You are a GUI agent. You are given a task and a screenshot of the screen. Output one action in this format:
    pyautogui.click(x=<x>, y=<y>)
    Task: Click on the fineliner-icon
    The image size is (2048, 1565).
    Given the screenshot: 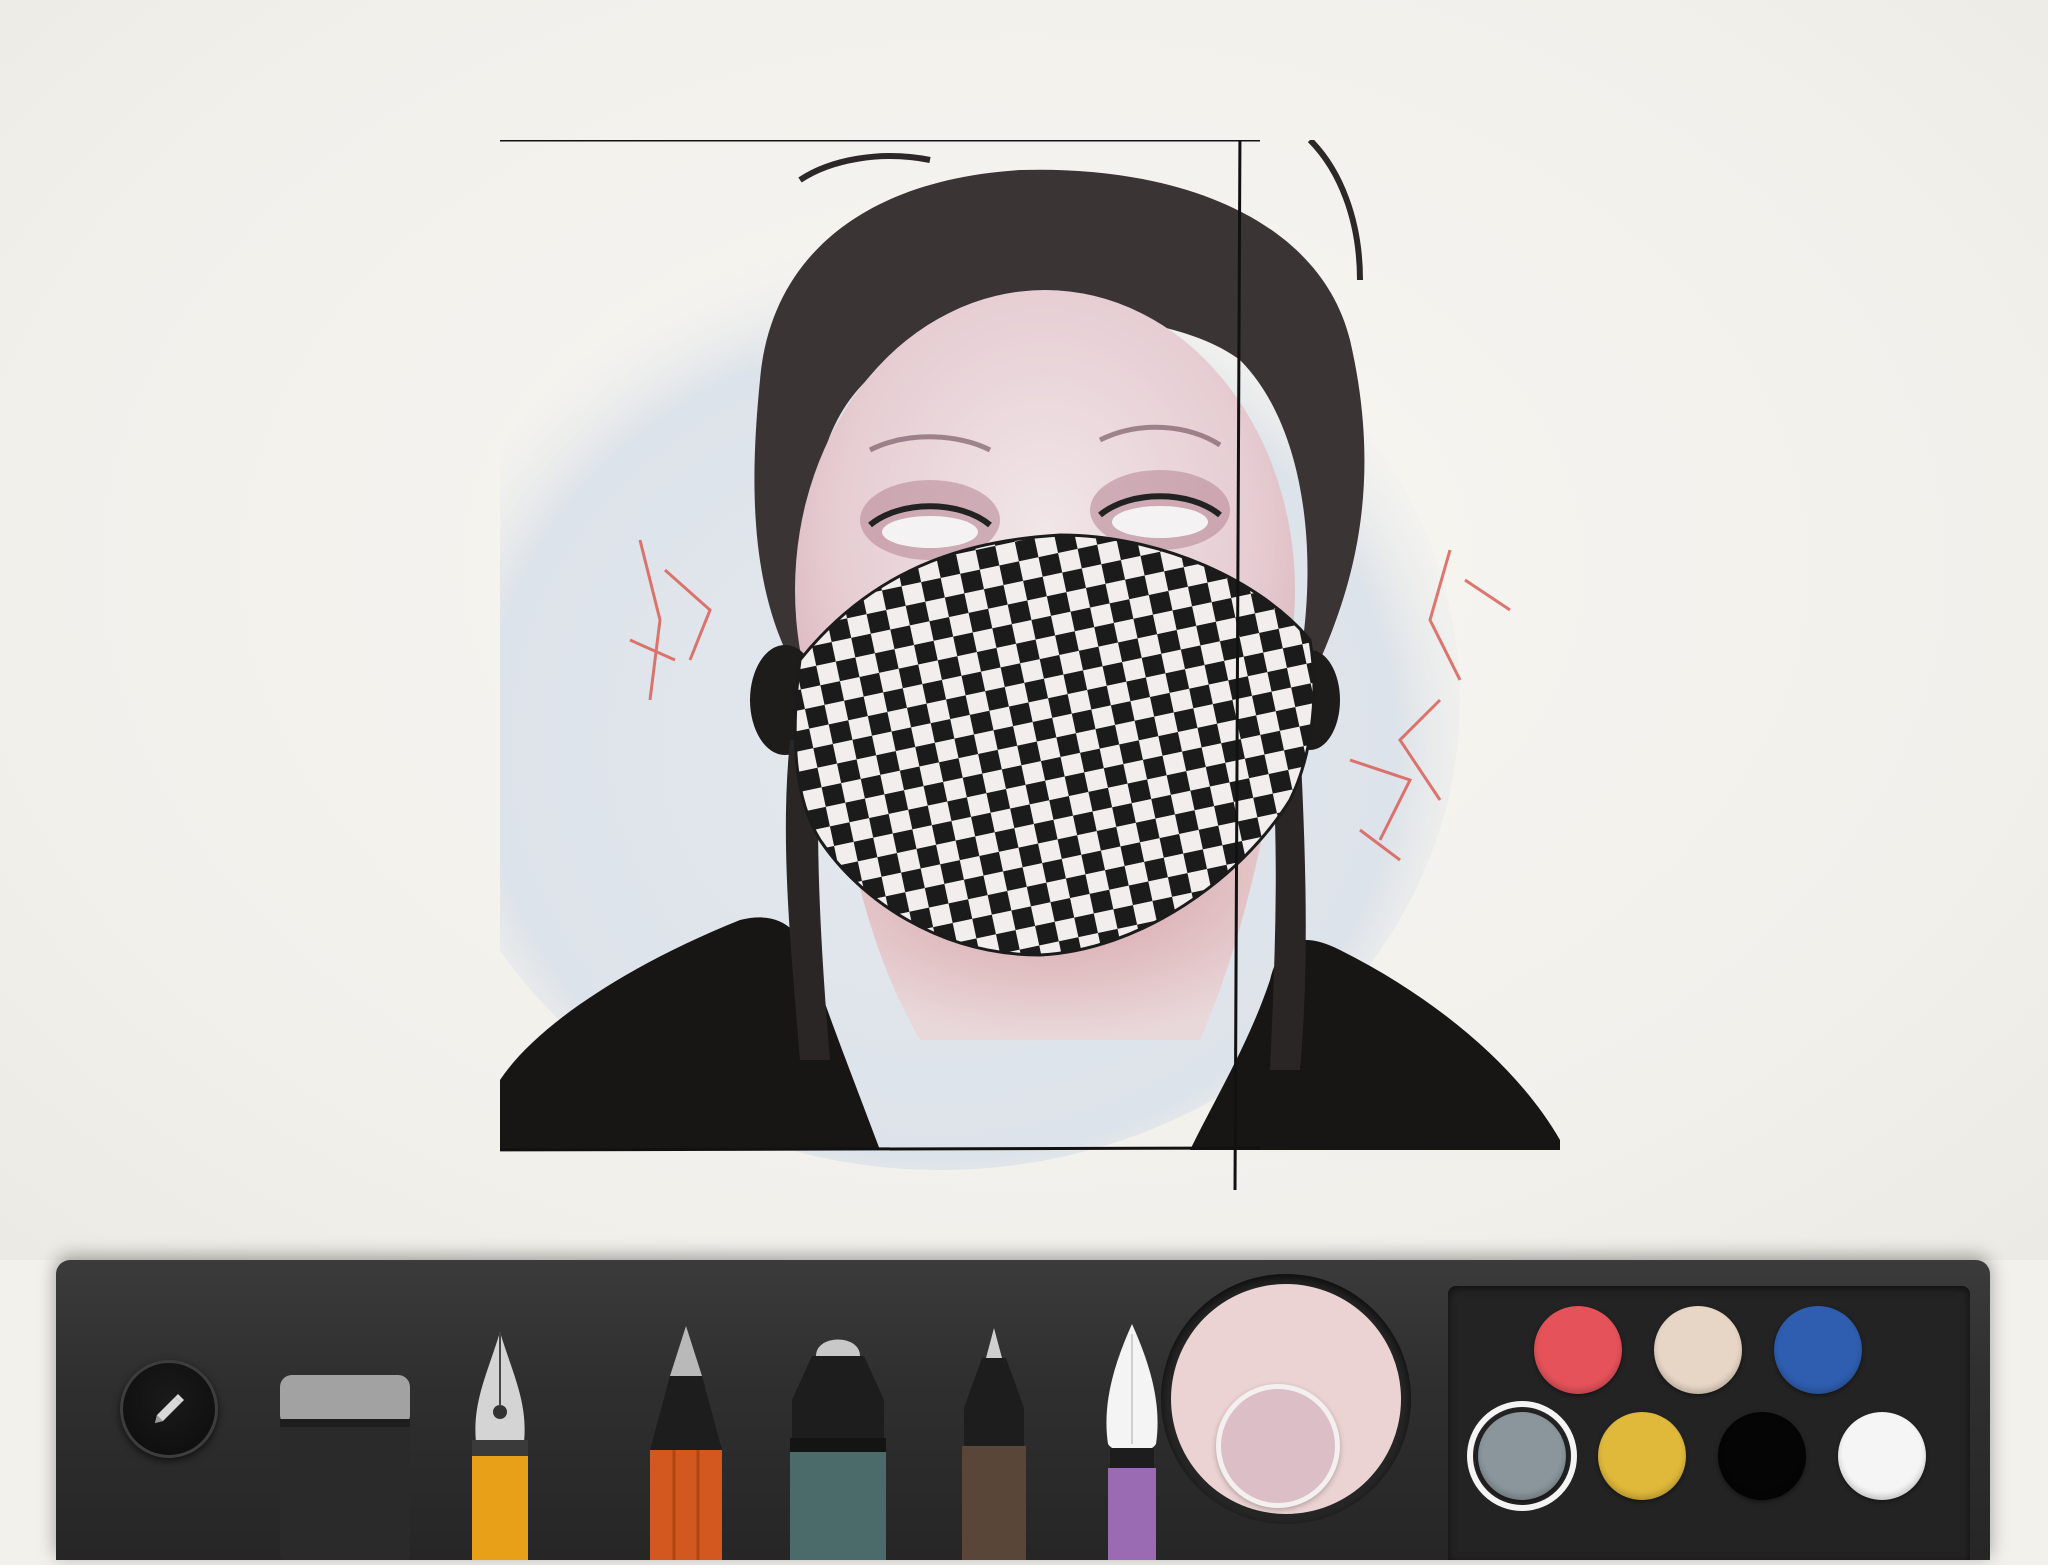 What is the action you would take?
    pyautogui.click(x=994, y=1444)
    